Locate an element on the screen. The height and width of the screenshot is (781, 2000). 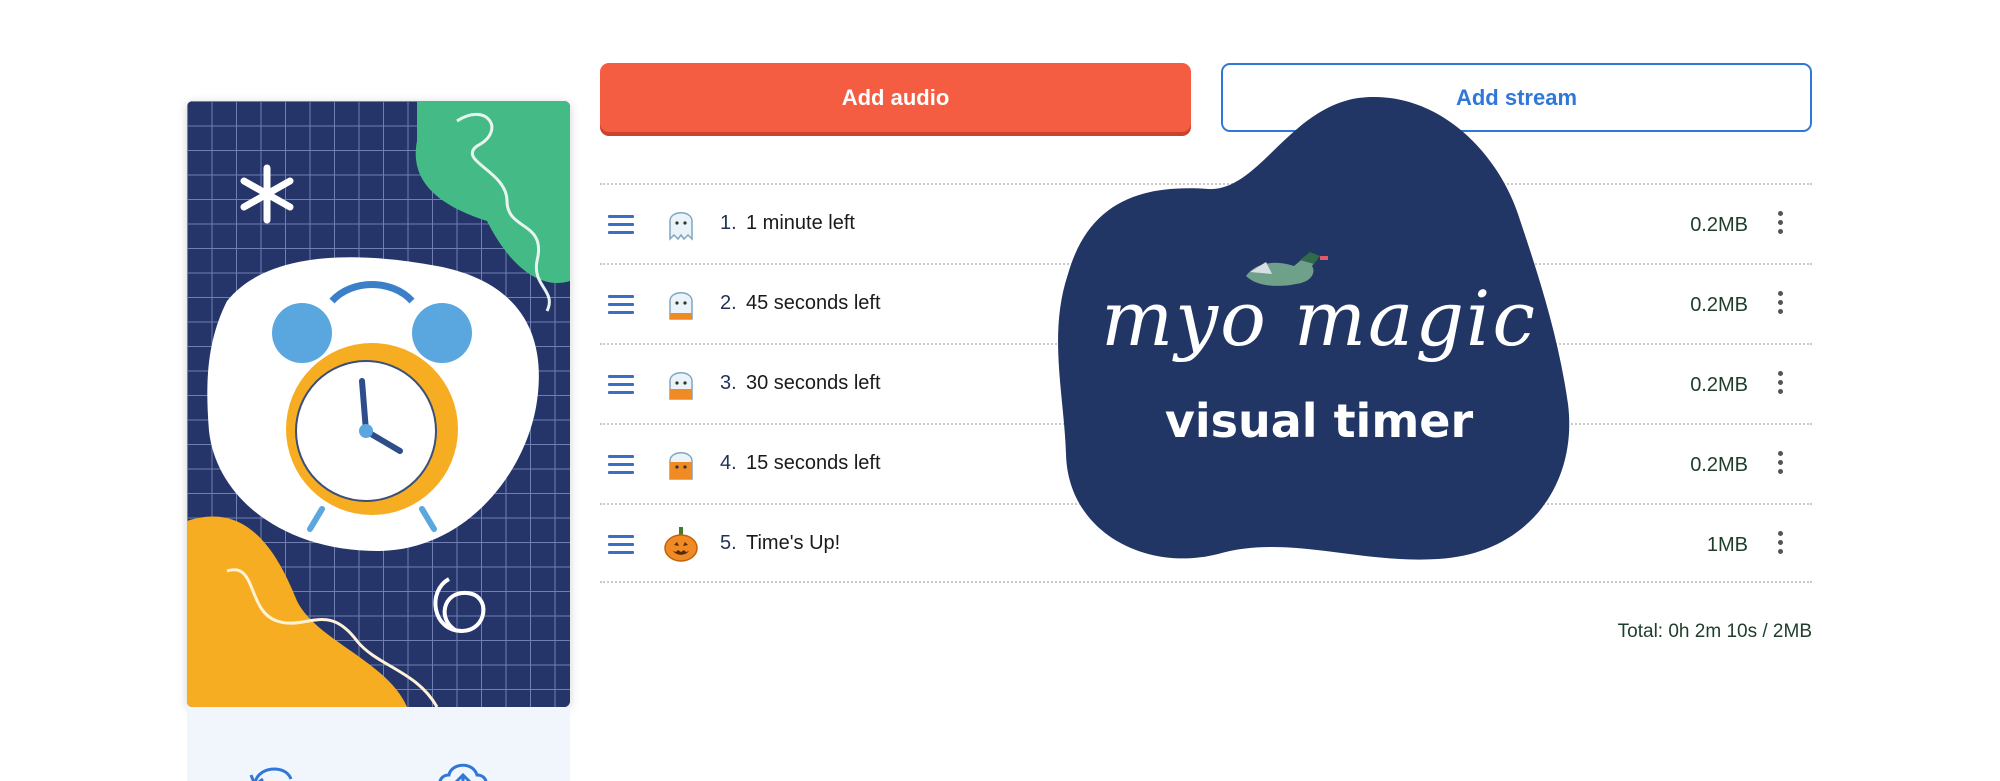
track-number: 1. is located at coordinates (728, 223).